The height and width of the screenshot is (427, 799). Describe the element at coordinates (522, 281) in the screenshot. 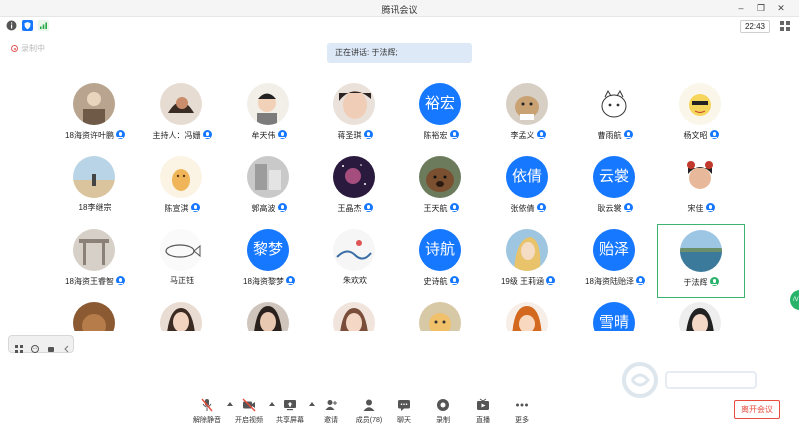

I see `participant-name: 19级 王莉涵` at that location.